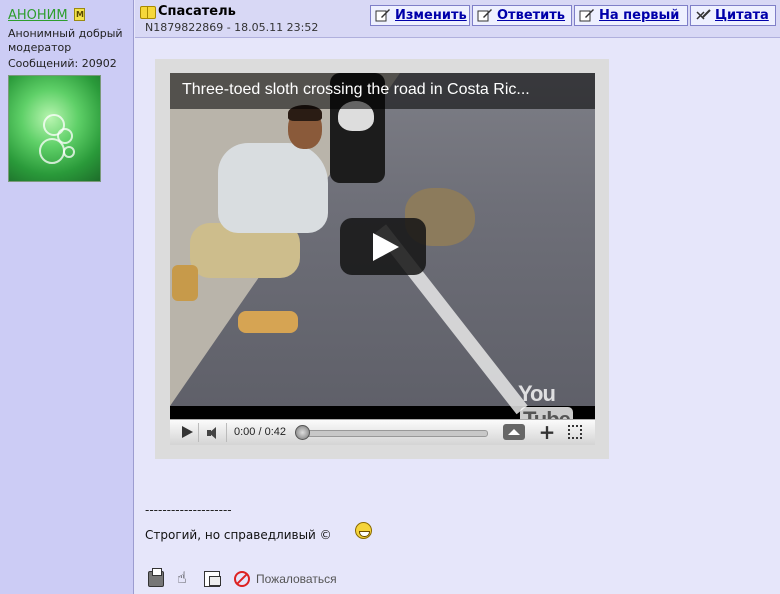 The image size is (780, 594). What do you see at coordinates (537, 393) in the screenshot?
I see `youtube-logo-you: You` at bounding box center [537, 393].